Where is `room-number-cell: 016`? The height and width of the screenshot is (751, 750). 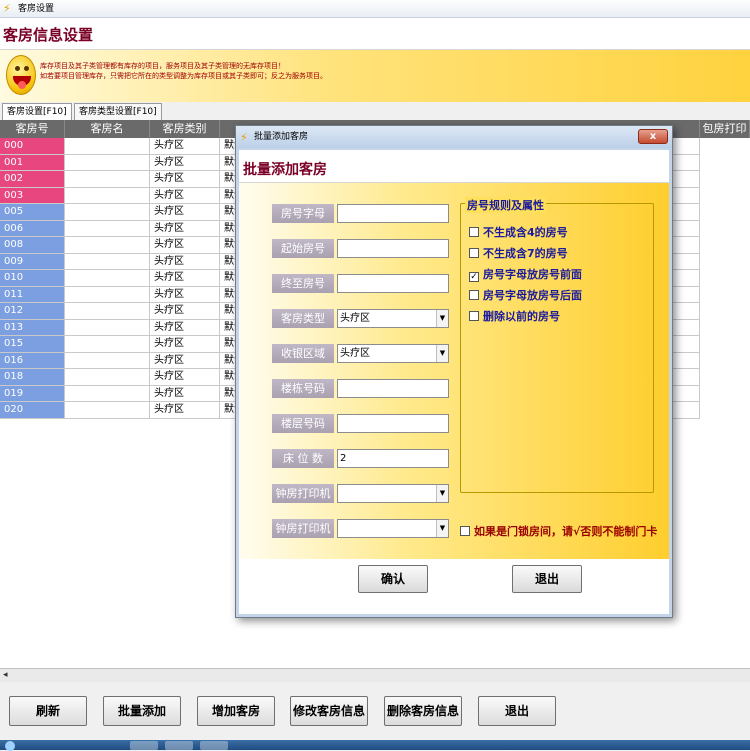 room-number-cell: 016 is located at coordinates (32, 360).